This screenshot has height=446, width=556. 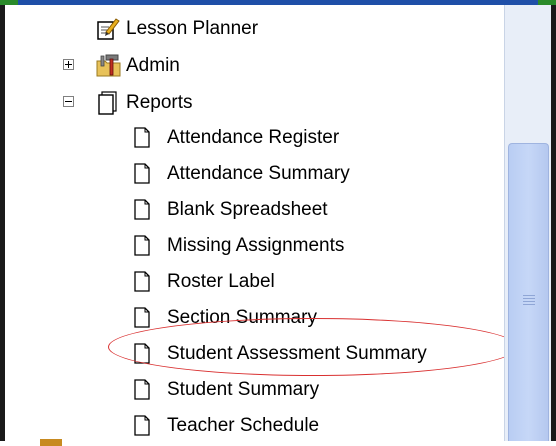 I want to click on tree-item-label: Reports, so click(x=159, y=102).